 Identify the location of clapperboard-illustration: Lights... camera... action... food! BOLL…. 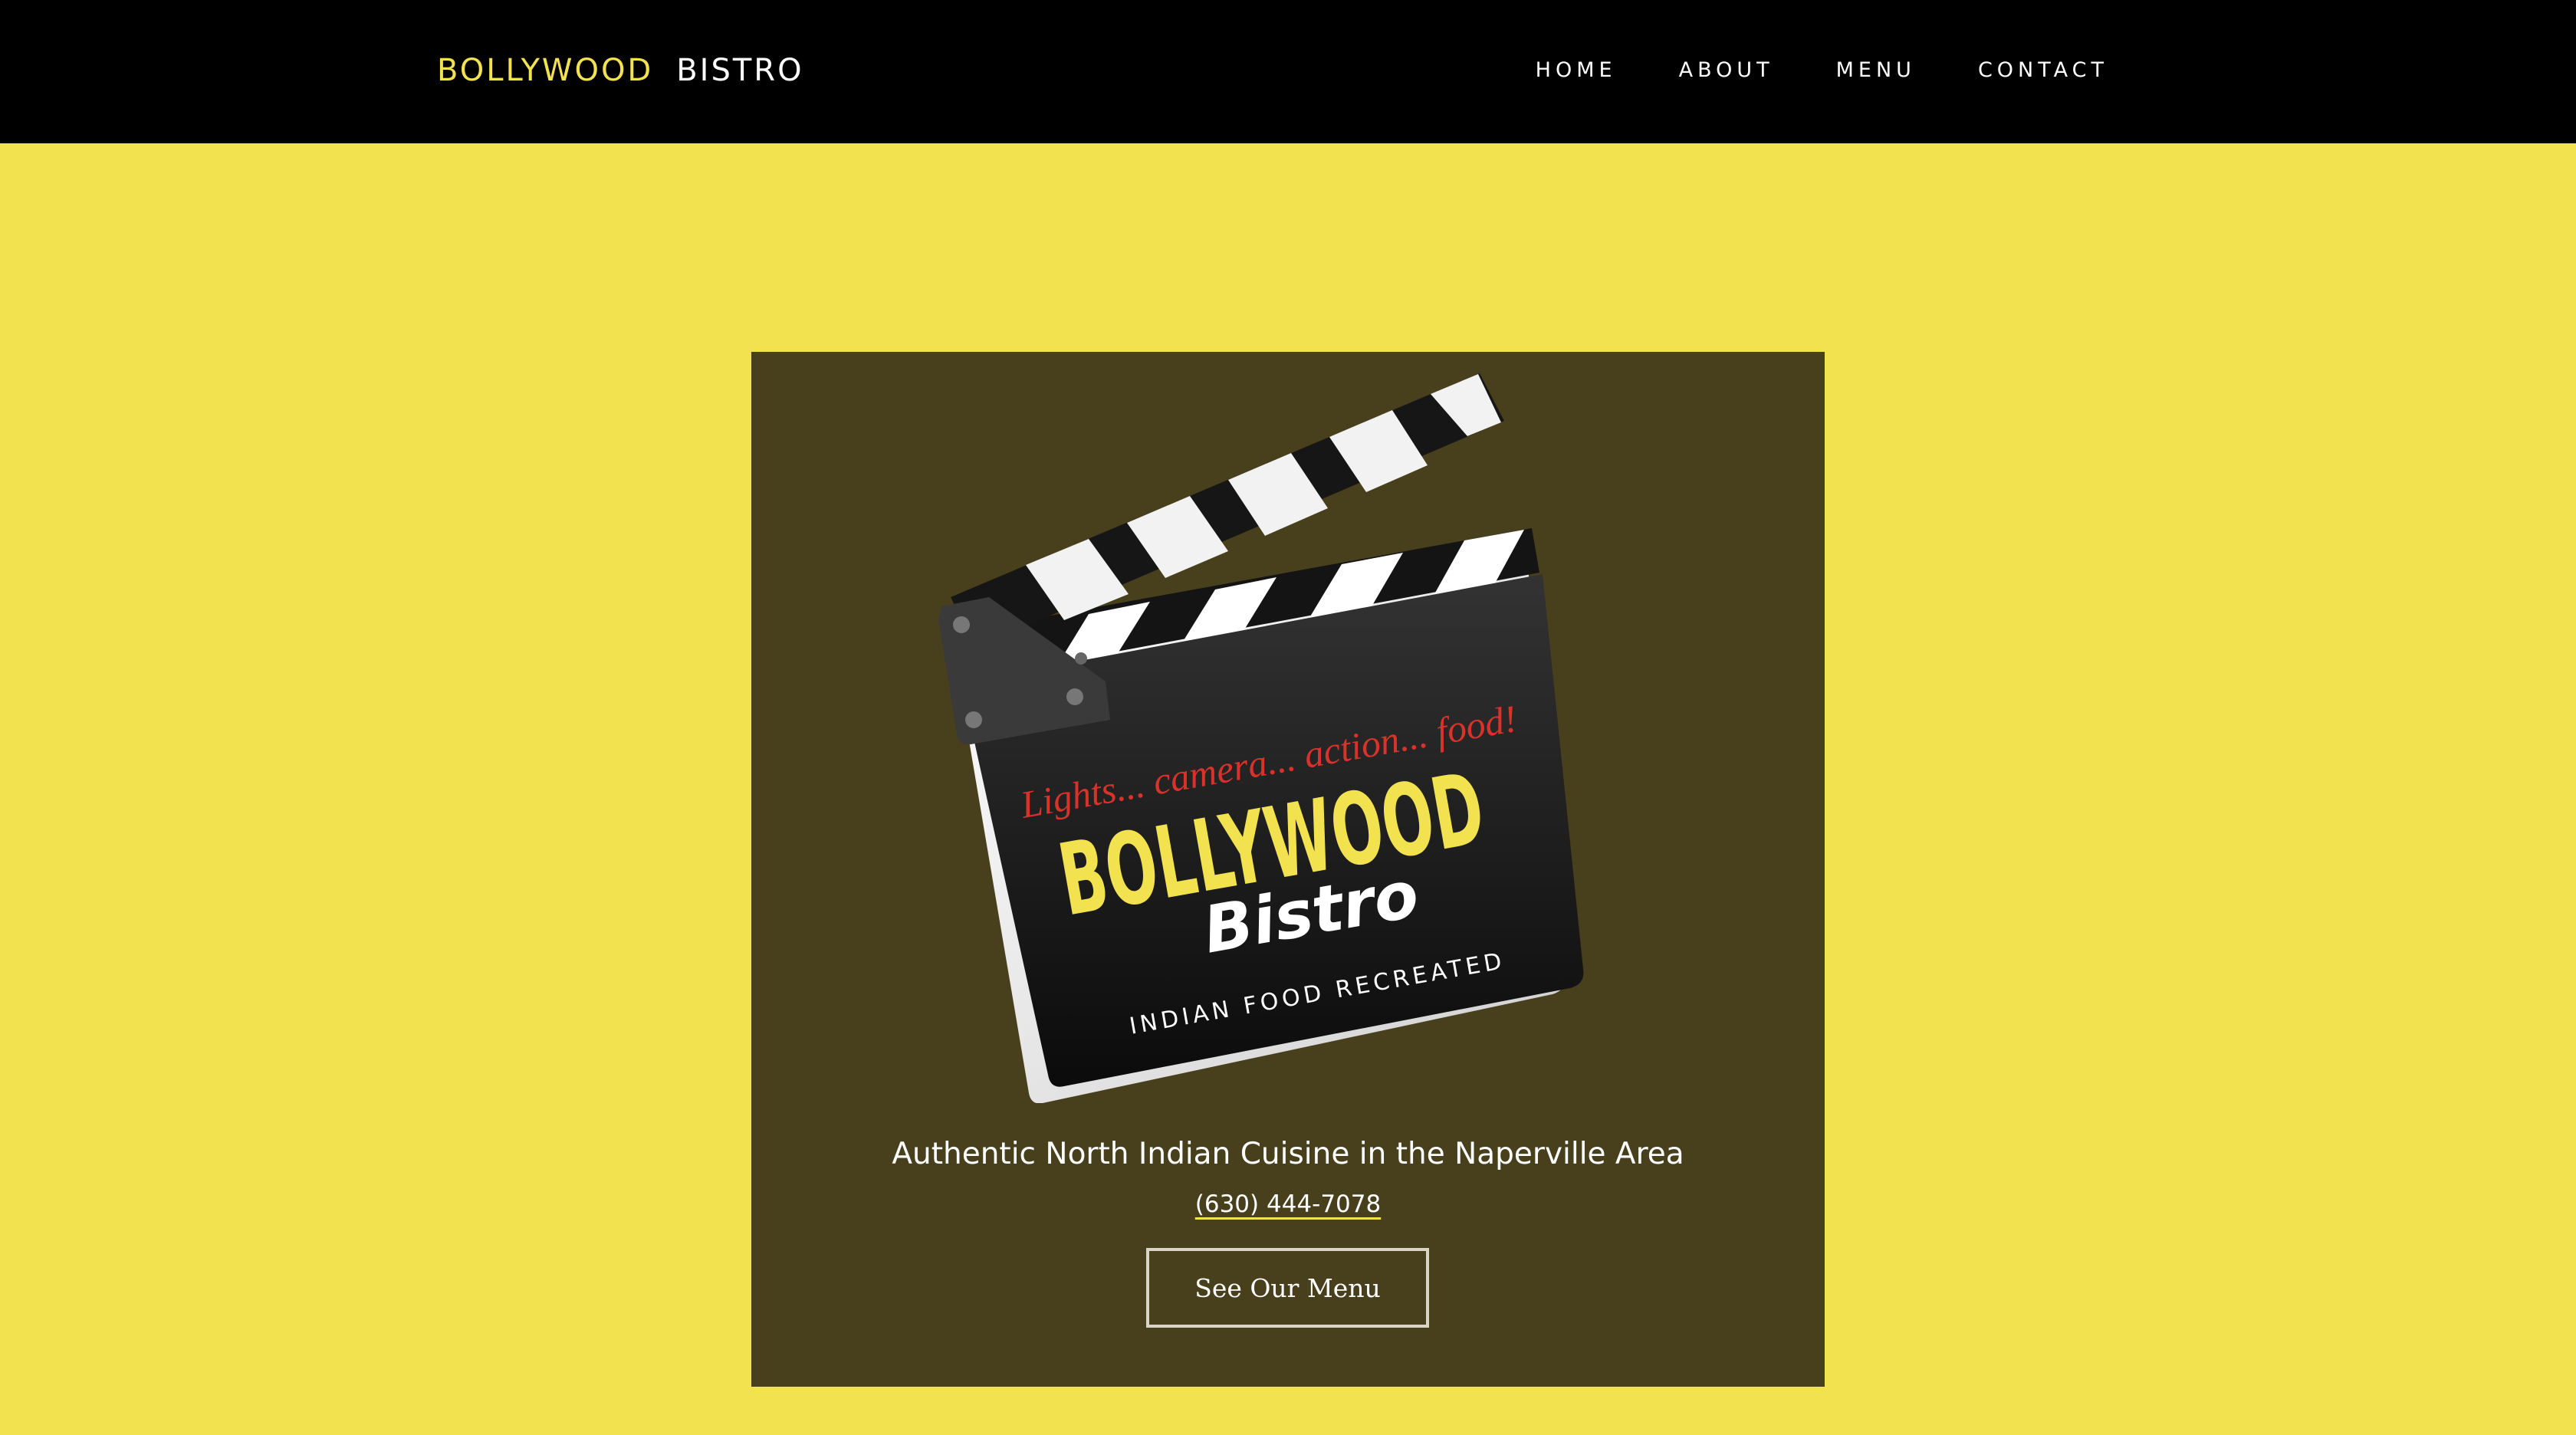
(1261, 738).